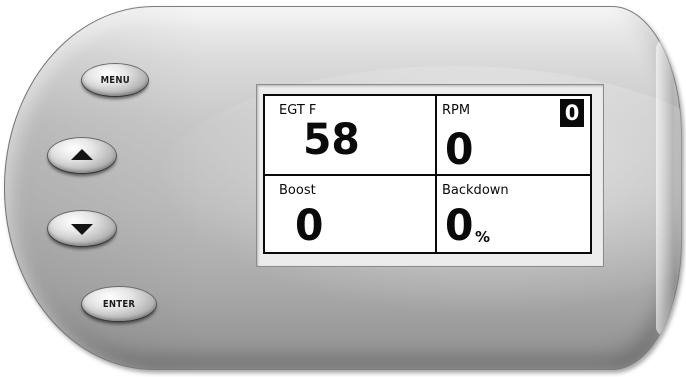 The height and width of the screenshot is (377, 686). I want to click on grid-divider-horizontal, so click(427, 175).